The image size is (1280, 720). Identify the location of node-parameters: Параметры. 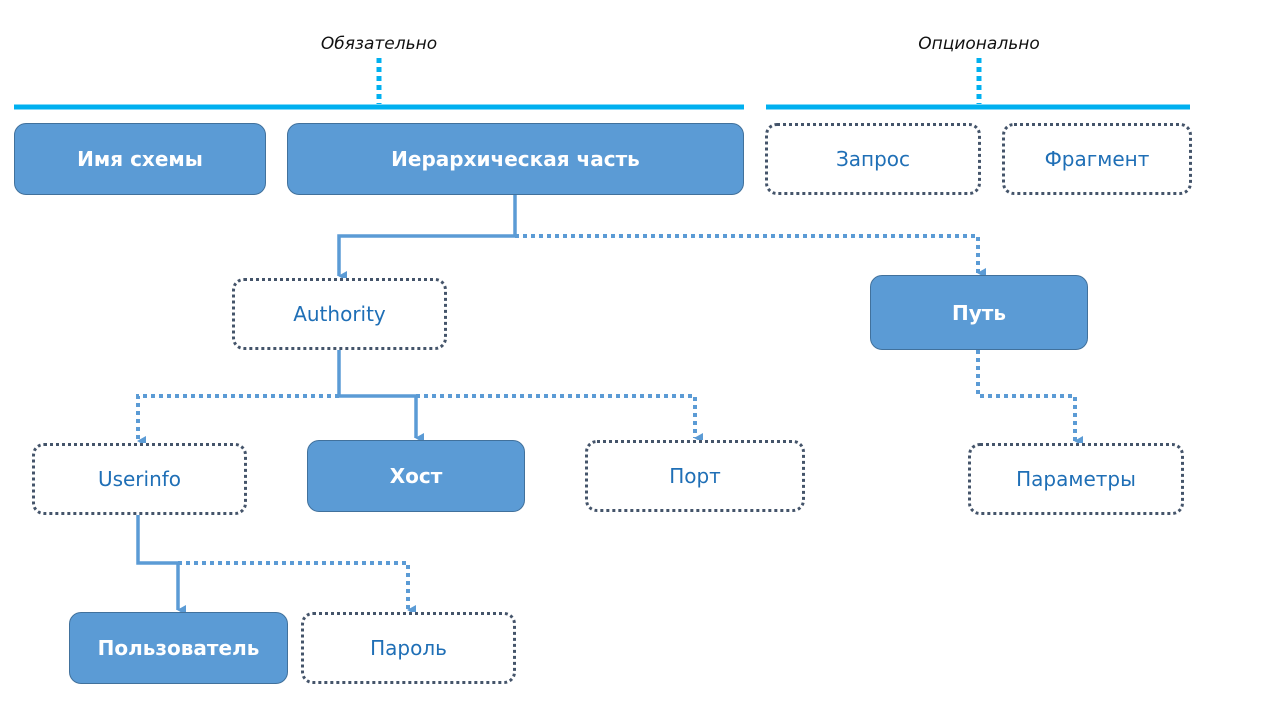
(1076, 479).